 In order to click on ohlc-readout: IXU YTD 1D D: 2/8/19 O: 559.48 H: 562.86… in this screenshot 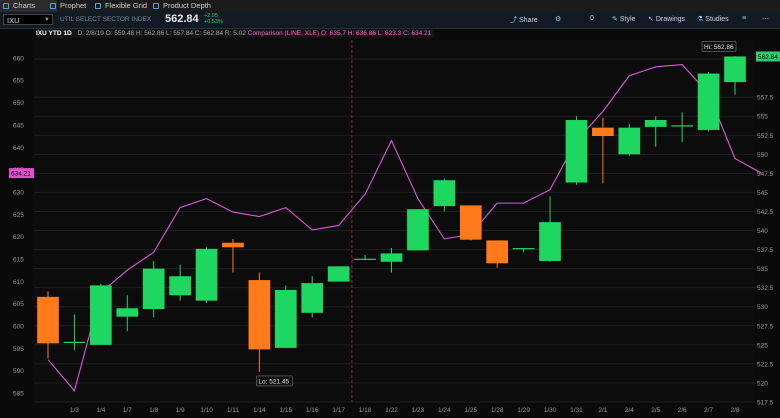, I will do `click(235, 33)`.